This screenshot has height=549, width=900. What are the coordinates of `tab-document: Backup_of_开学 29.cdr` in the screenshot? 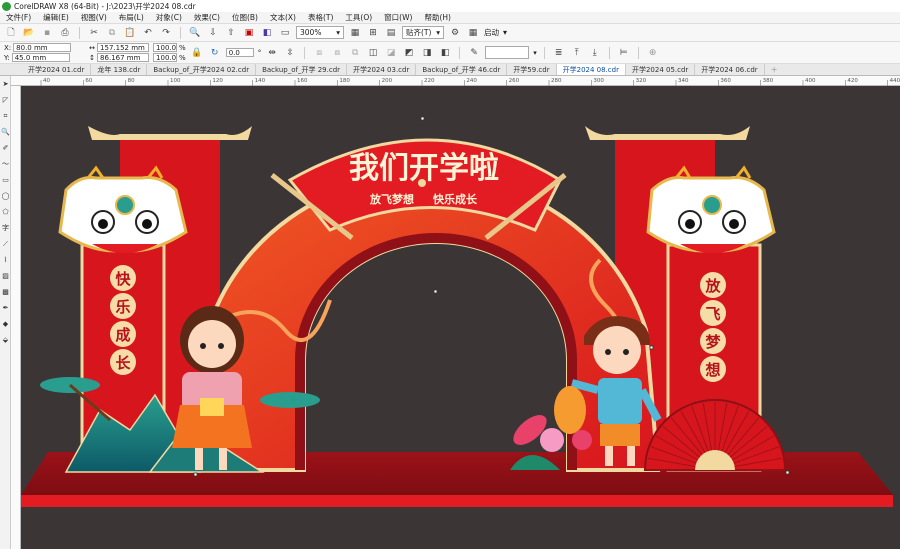 It's located at (302, 69).